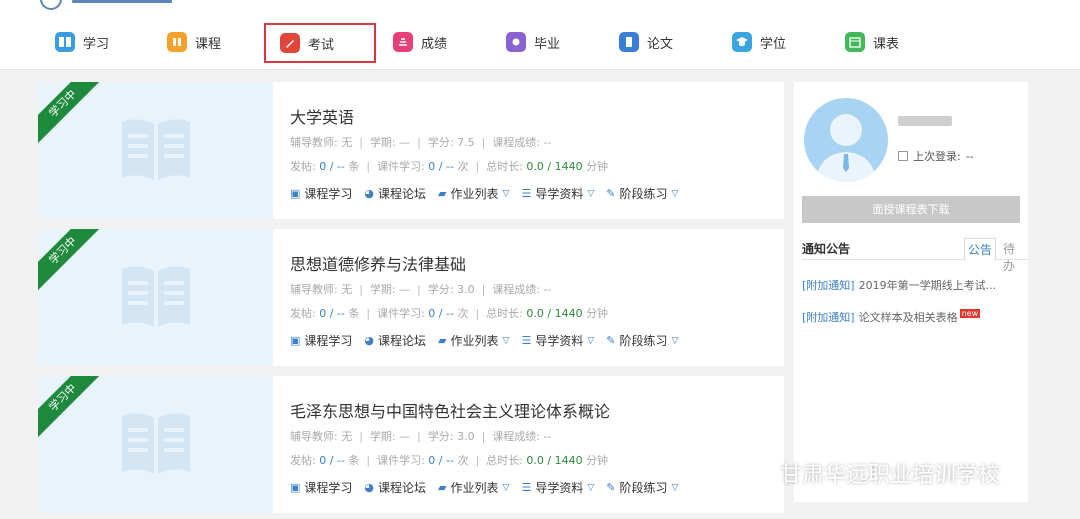 The image size is (1080, 519). What do you see at coordinates (903, 156) in the screenshot?
I see `checkbox-icon` at bounding box center [903, 156].